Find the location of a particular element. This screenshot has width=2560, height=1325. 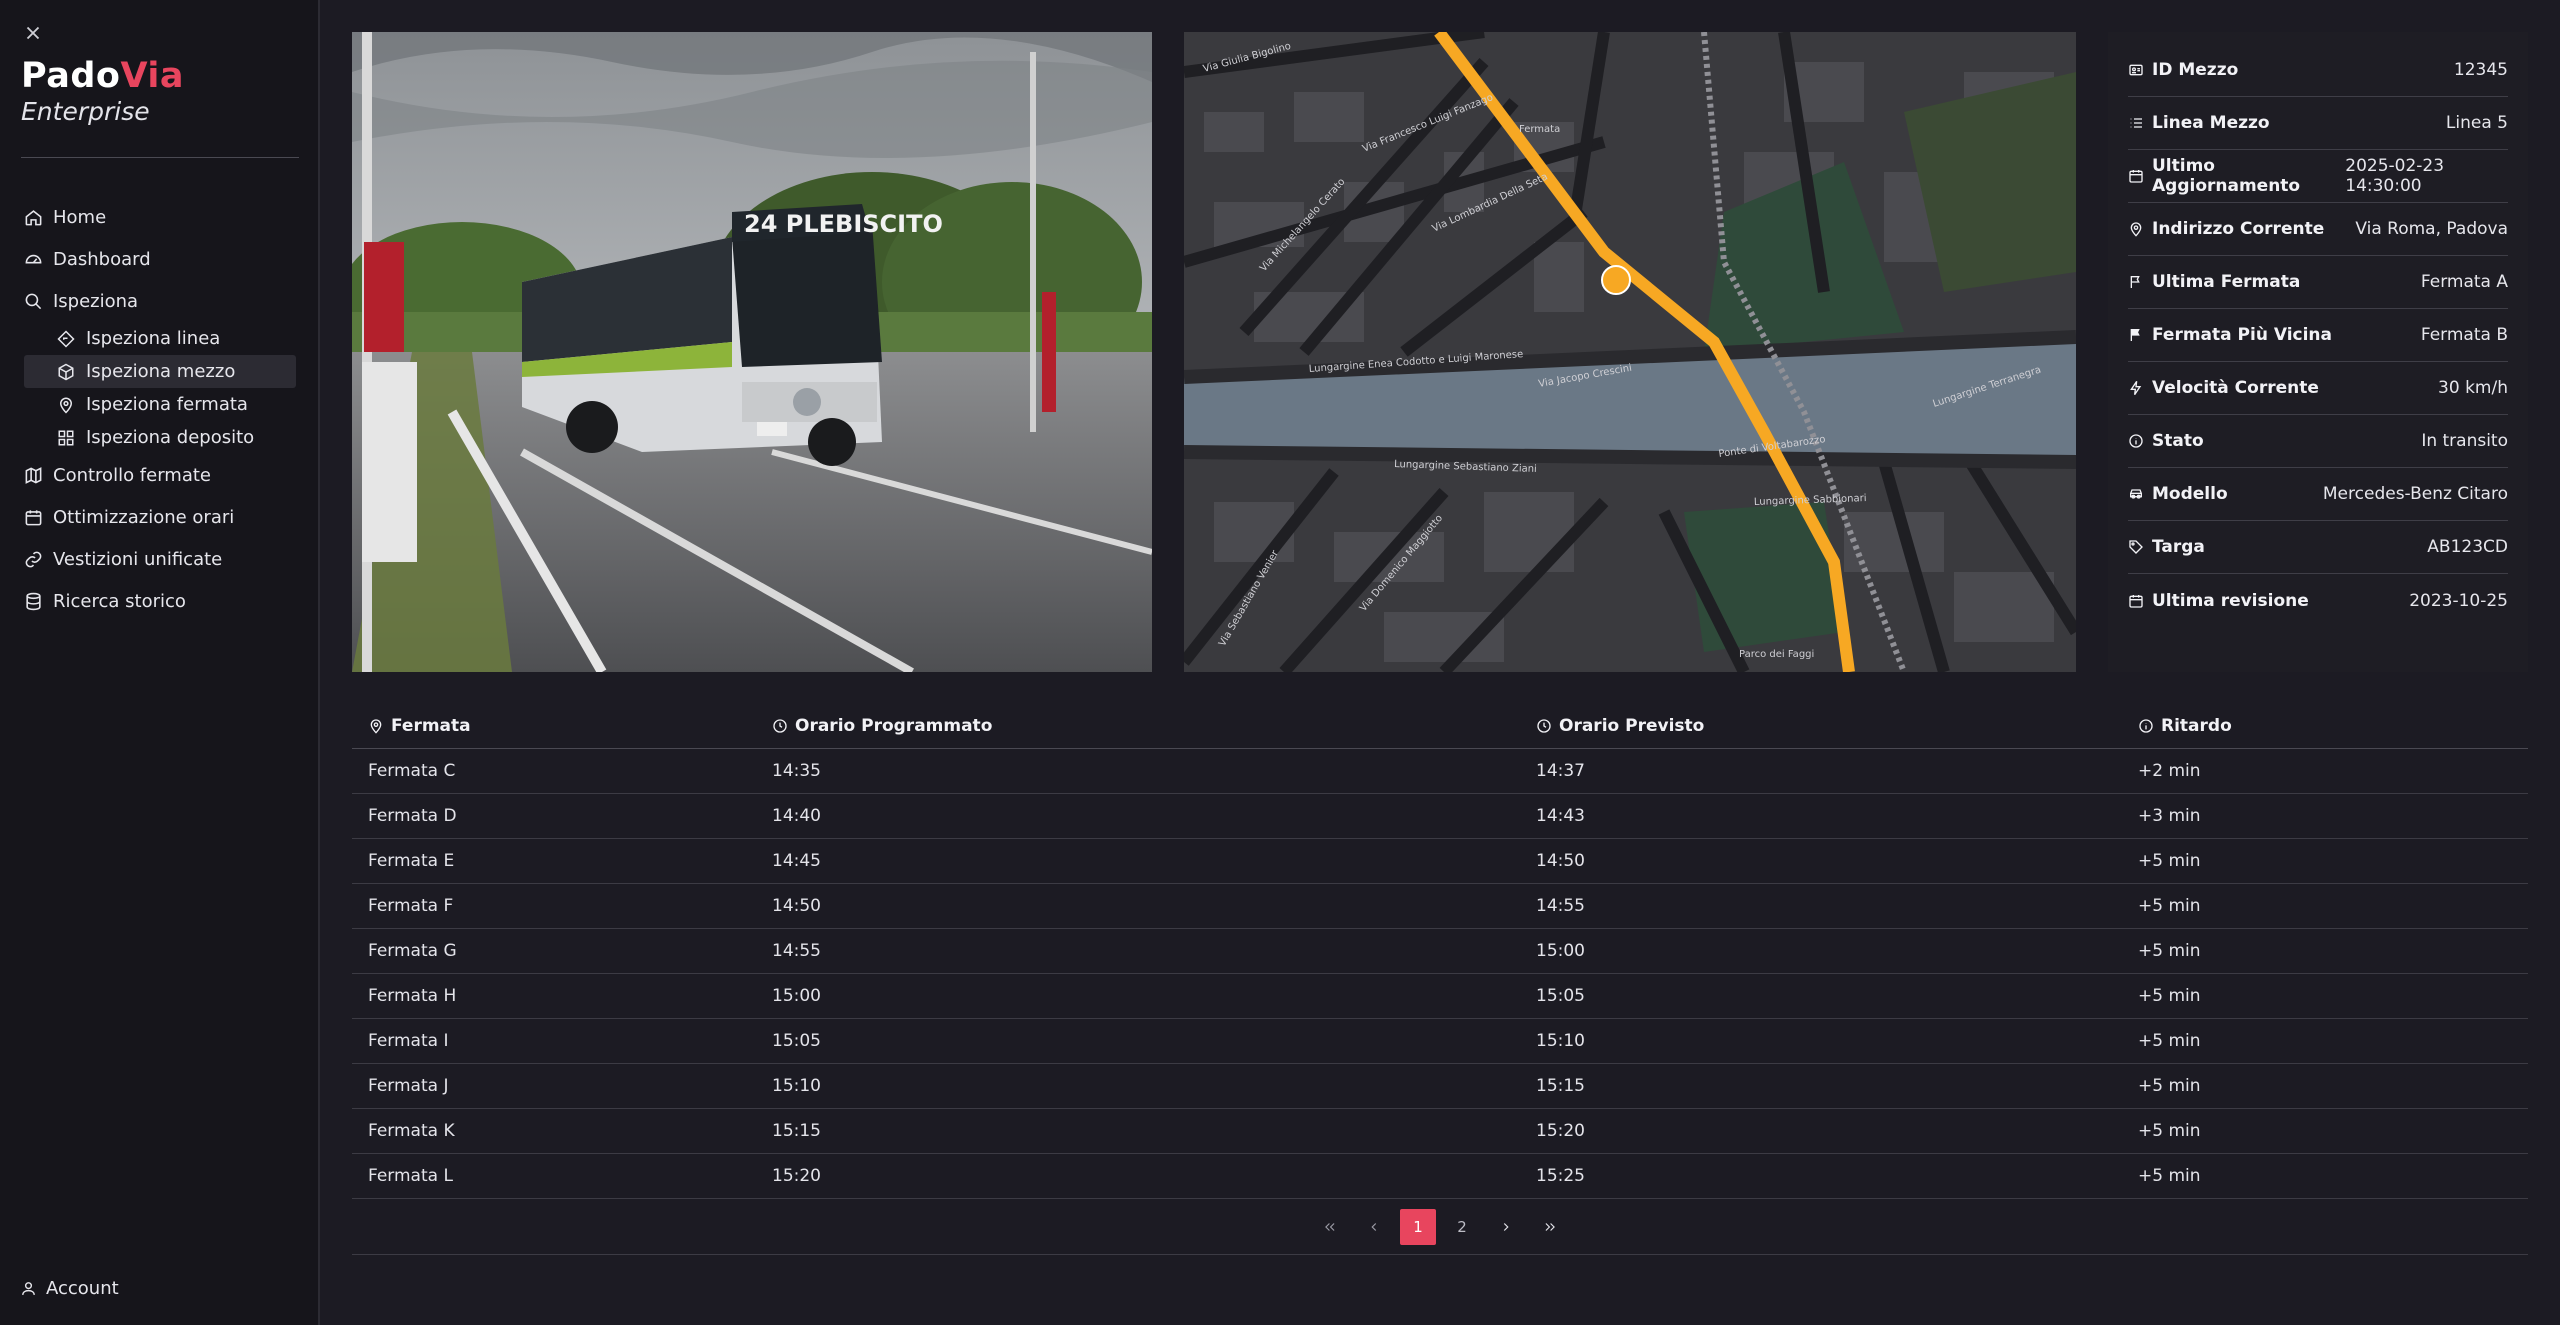

table-row: Fermata D 14:40 14:43 +3 min is located at coordinates (1440, 816).